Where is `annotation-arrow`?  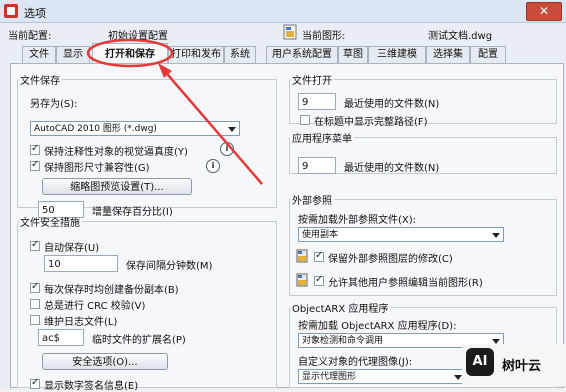
annotation-arrow is located at coordinates (174, 111).